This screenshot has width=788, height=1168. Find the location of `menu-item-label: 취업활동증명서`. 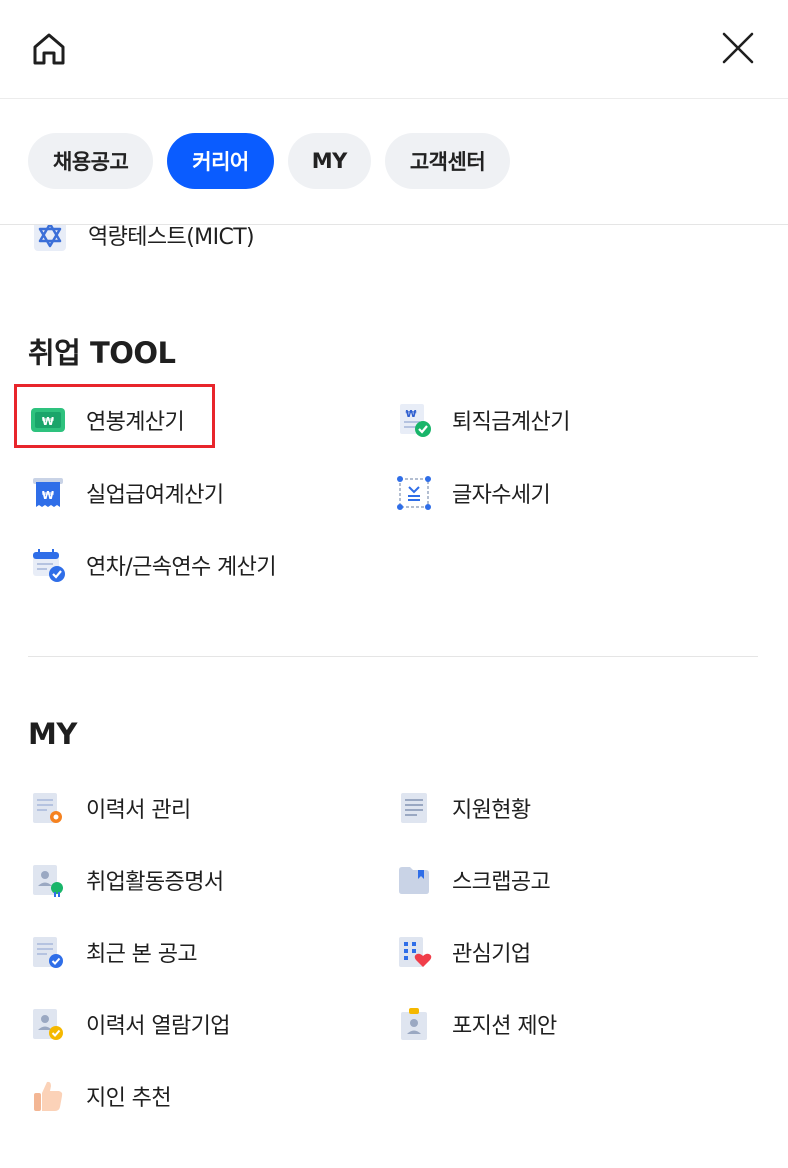

menu-item-label: 취업활동증명서 is located at coordinates (155, 882).